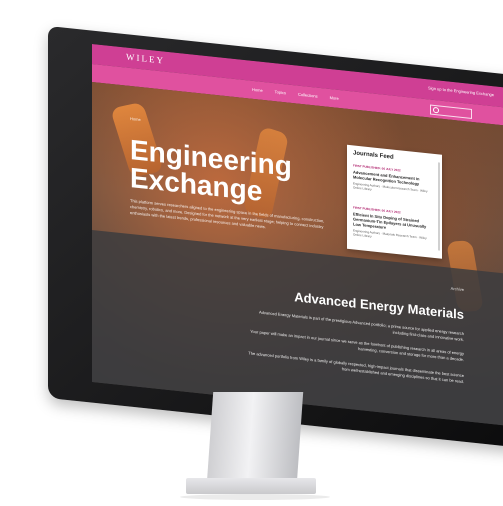  I want to click on nav-item-more: More, so click(334, 98).